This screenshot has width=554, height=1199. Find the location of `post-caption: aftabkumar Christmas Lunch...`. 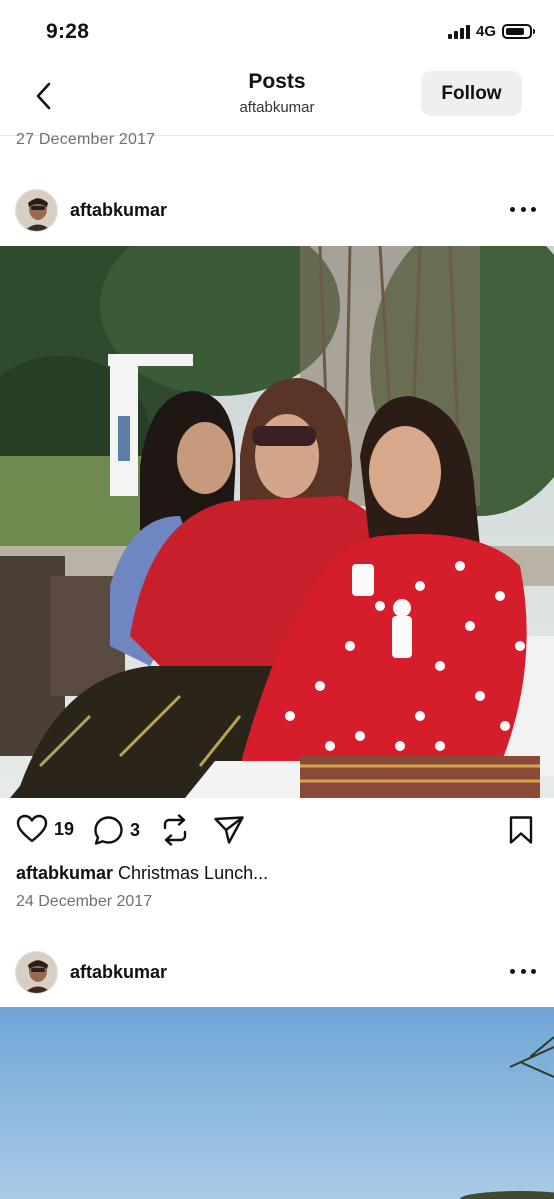

post-caption: aftabkumar Christmas Lunch... is located at coordinates (142, 873).